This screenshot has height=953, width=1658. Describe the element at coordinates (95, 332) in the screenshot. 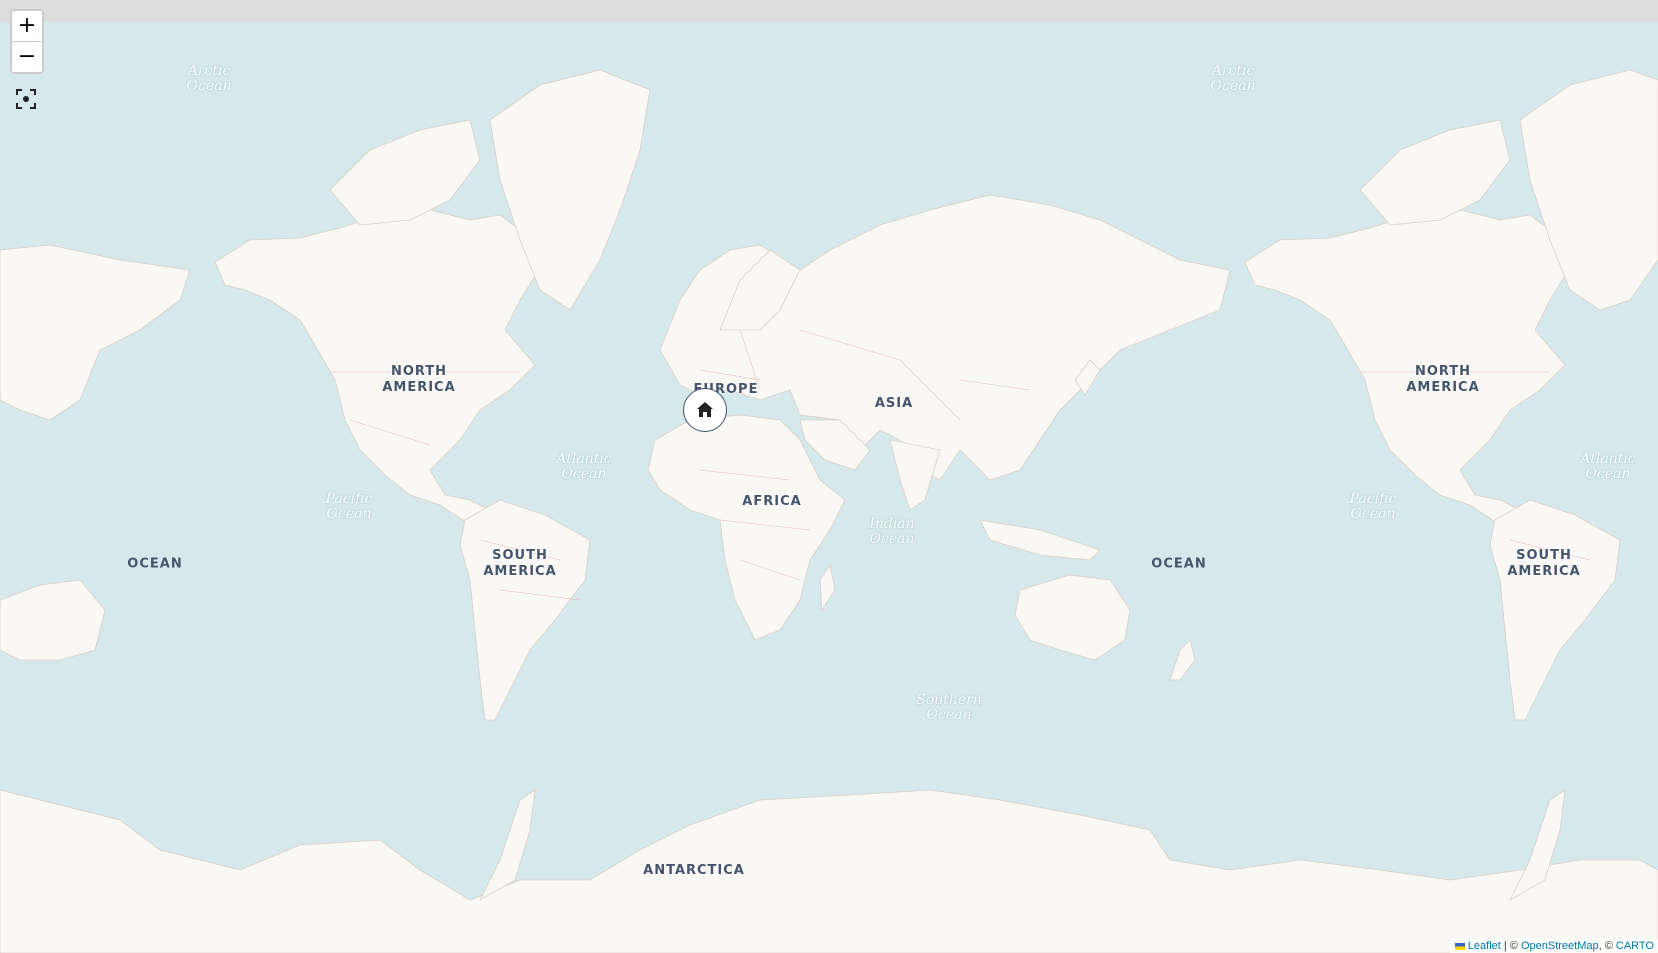

I see `land-asia-left` at that location.